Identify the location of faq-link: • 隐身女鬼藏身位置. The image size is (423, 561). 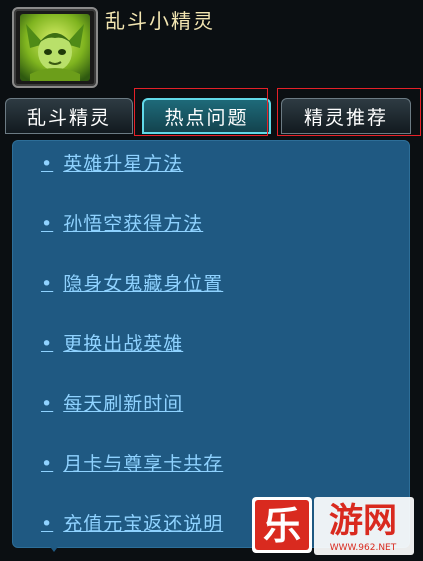
(132, 282).